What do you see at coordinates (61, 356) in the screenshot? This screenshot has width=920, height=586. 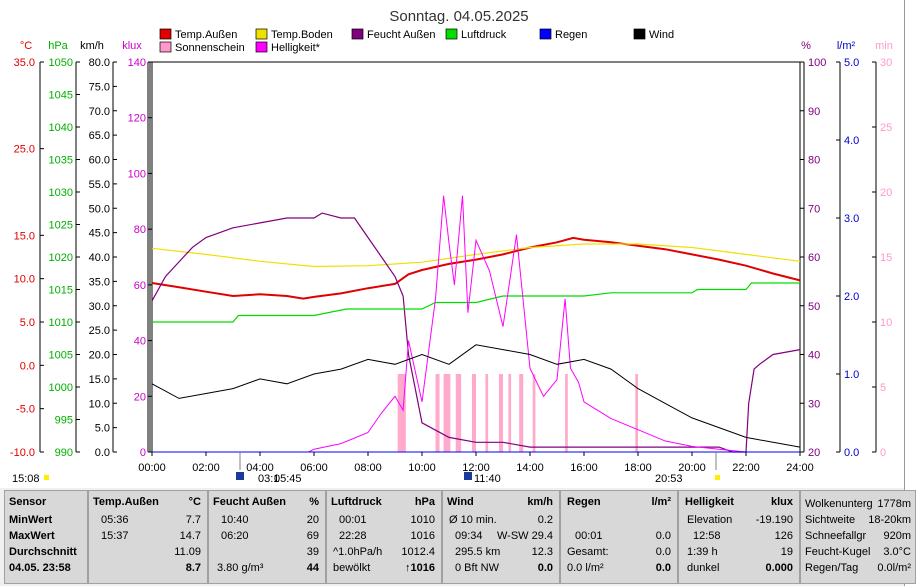 I see `pressure-tick-label: 1005` at bounding box center [61, 356].